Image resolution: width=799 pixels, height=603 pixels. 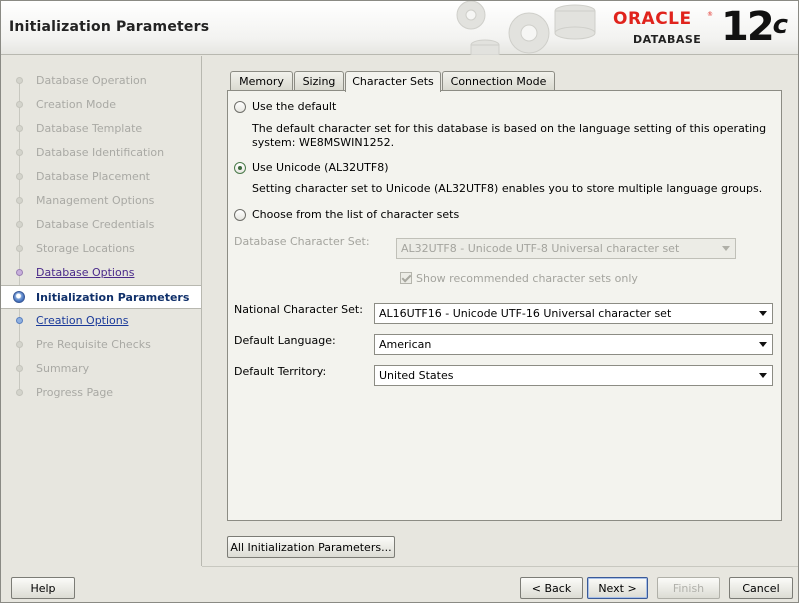 I want to click on step-management-options: Management Options, so click(x=101, y=201).